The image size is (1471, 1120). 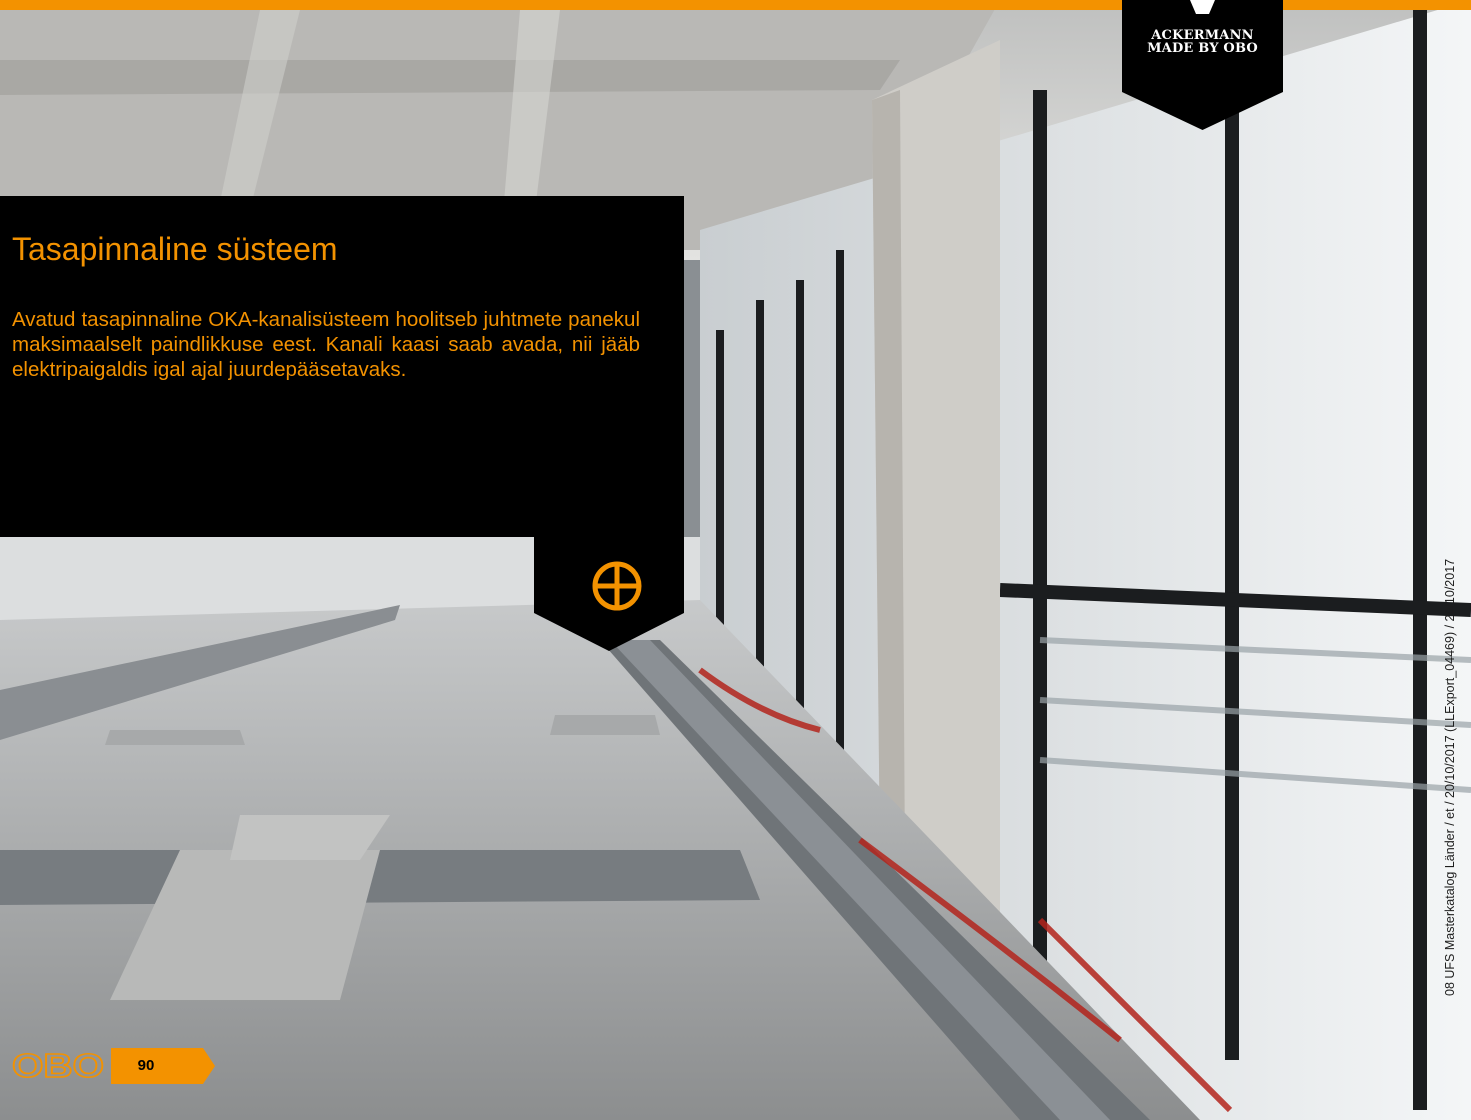 I want to click on badge-shape, so click(x=1202, y=65).